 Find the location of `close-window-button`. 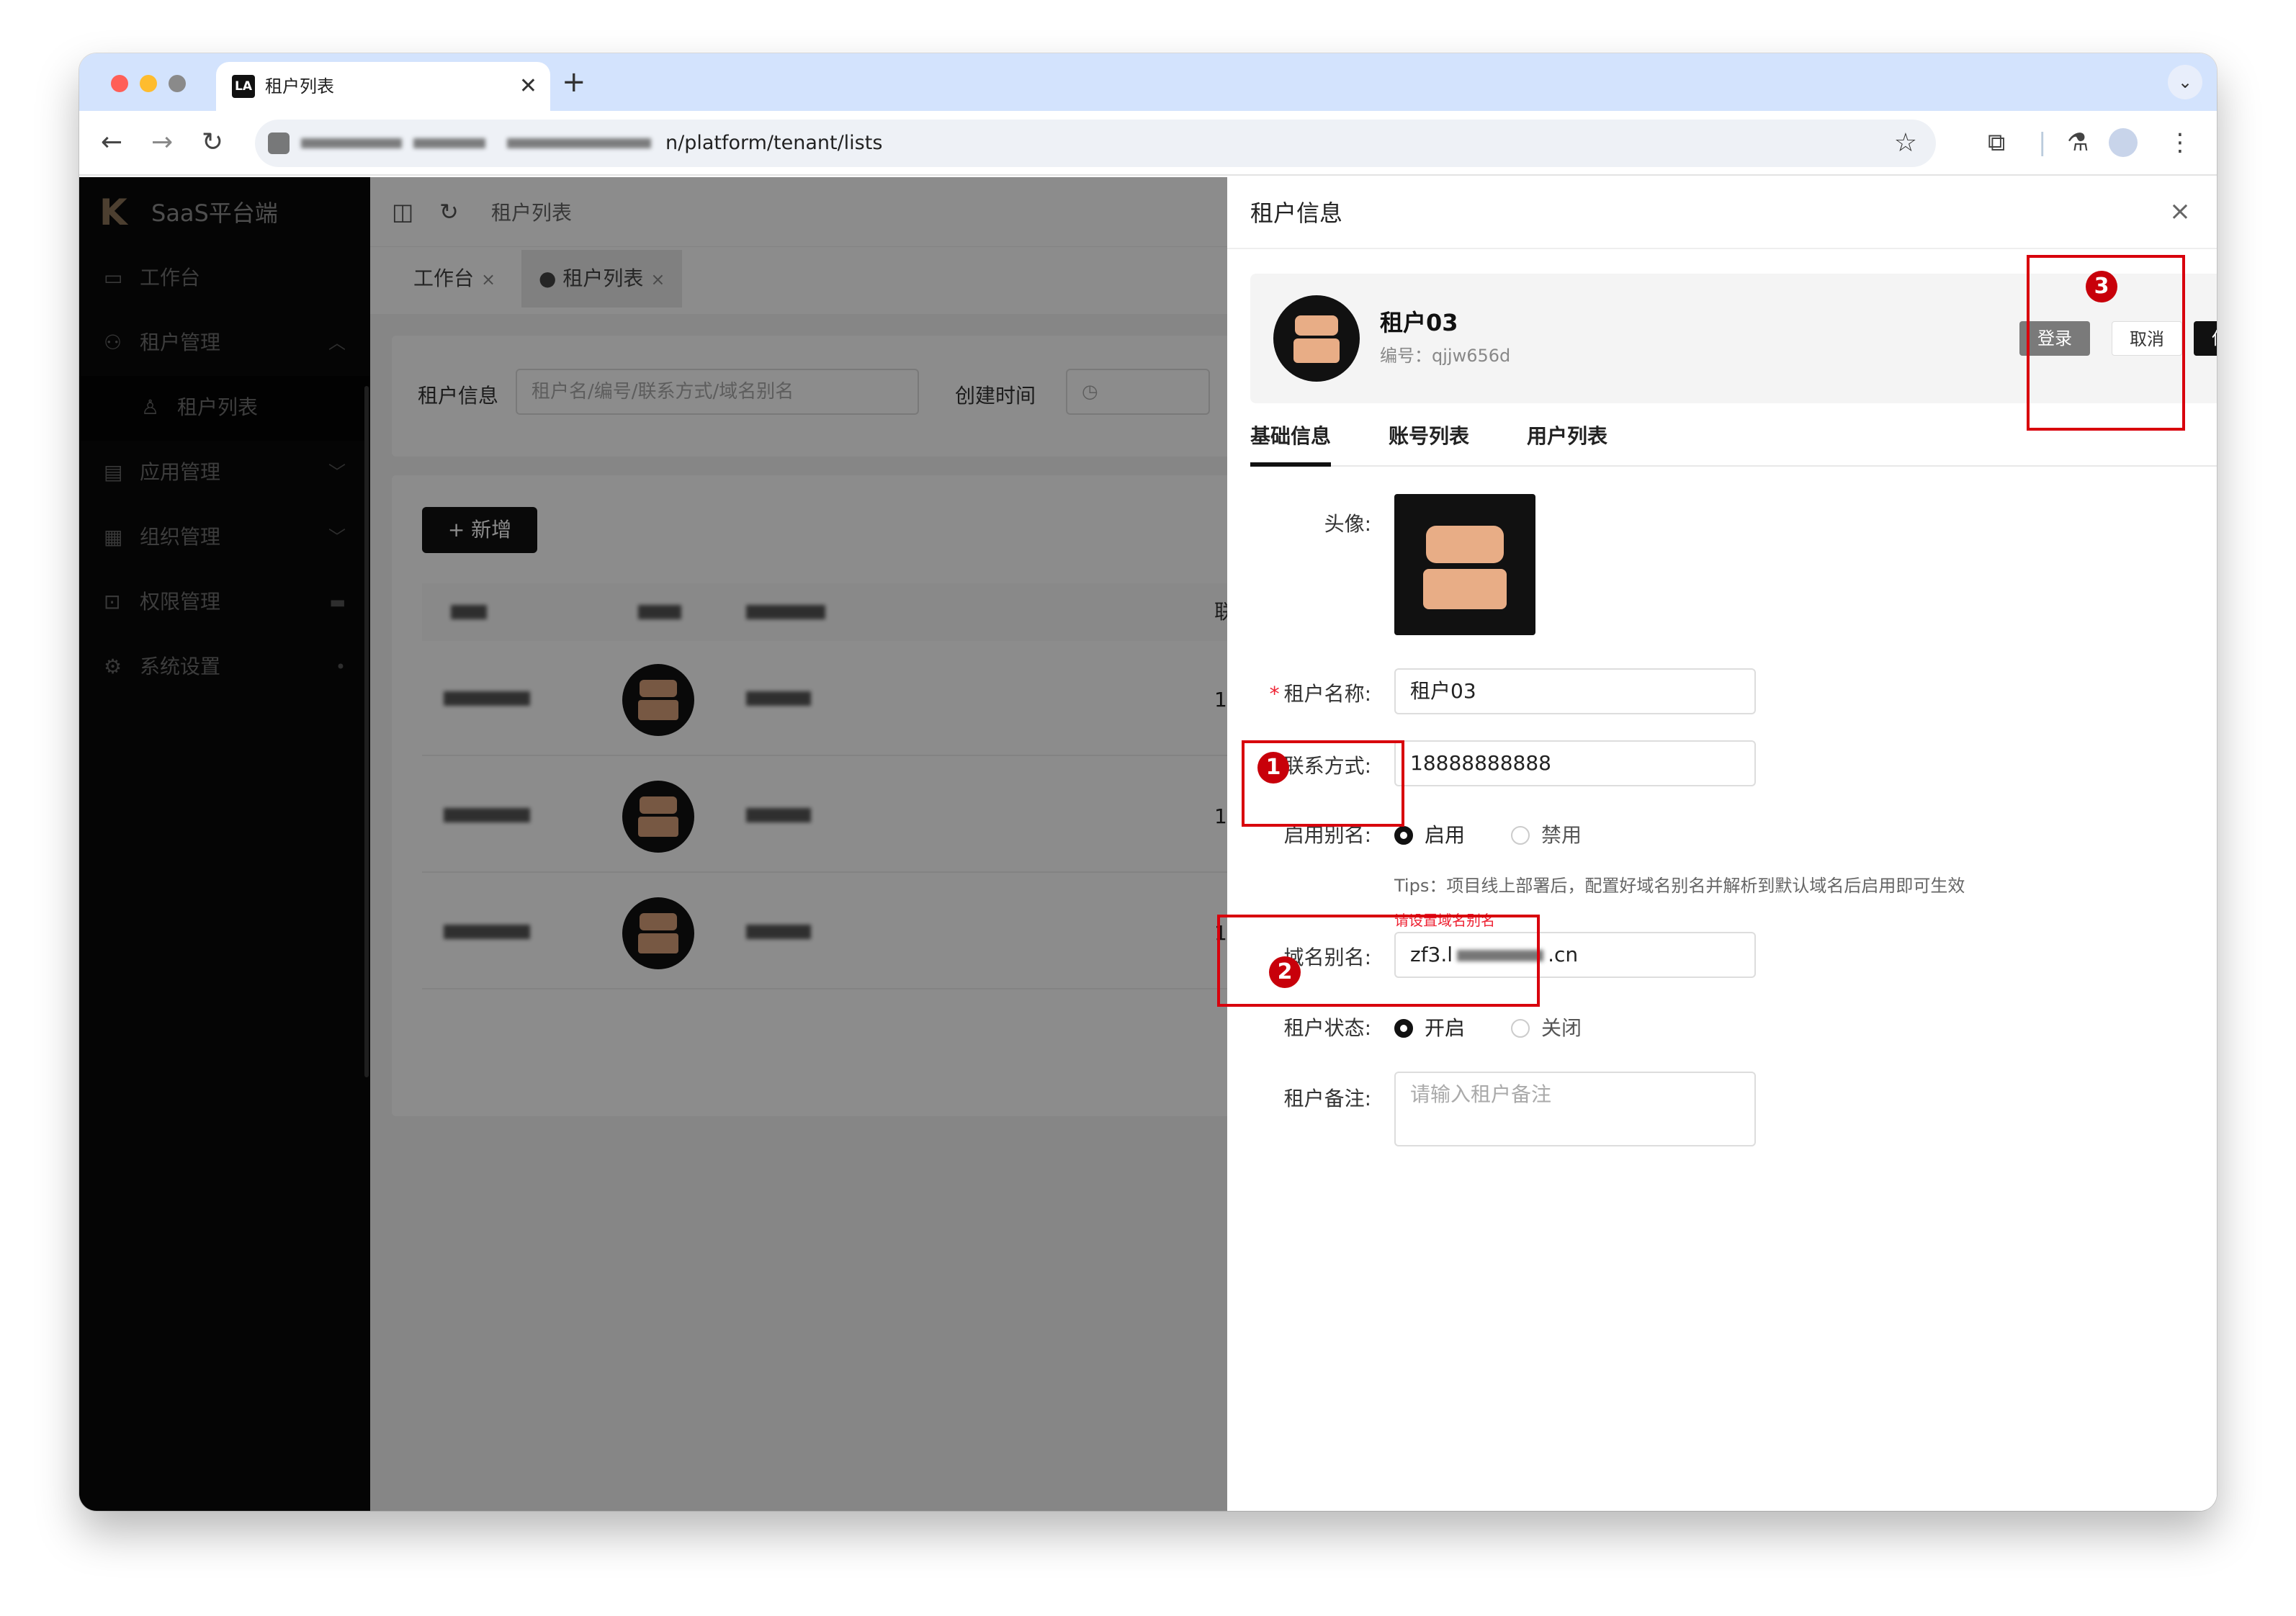

close-window-button is located at coordinates (120, 83).